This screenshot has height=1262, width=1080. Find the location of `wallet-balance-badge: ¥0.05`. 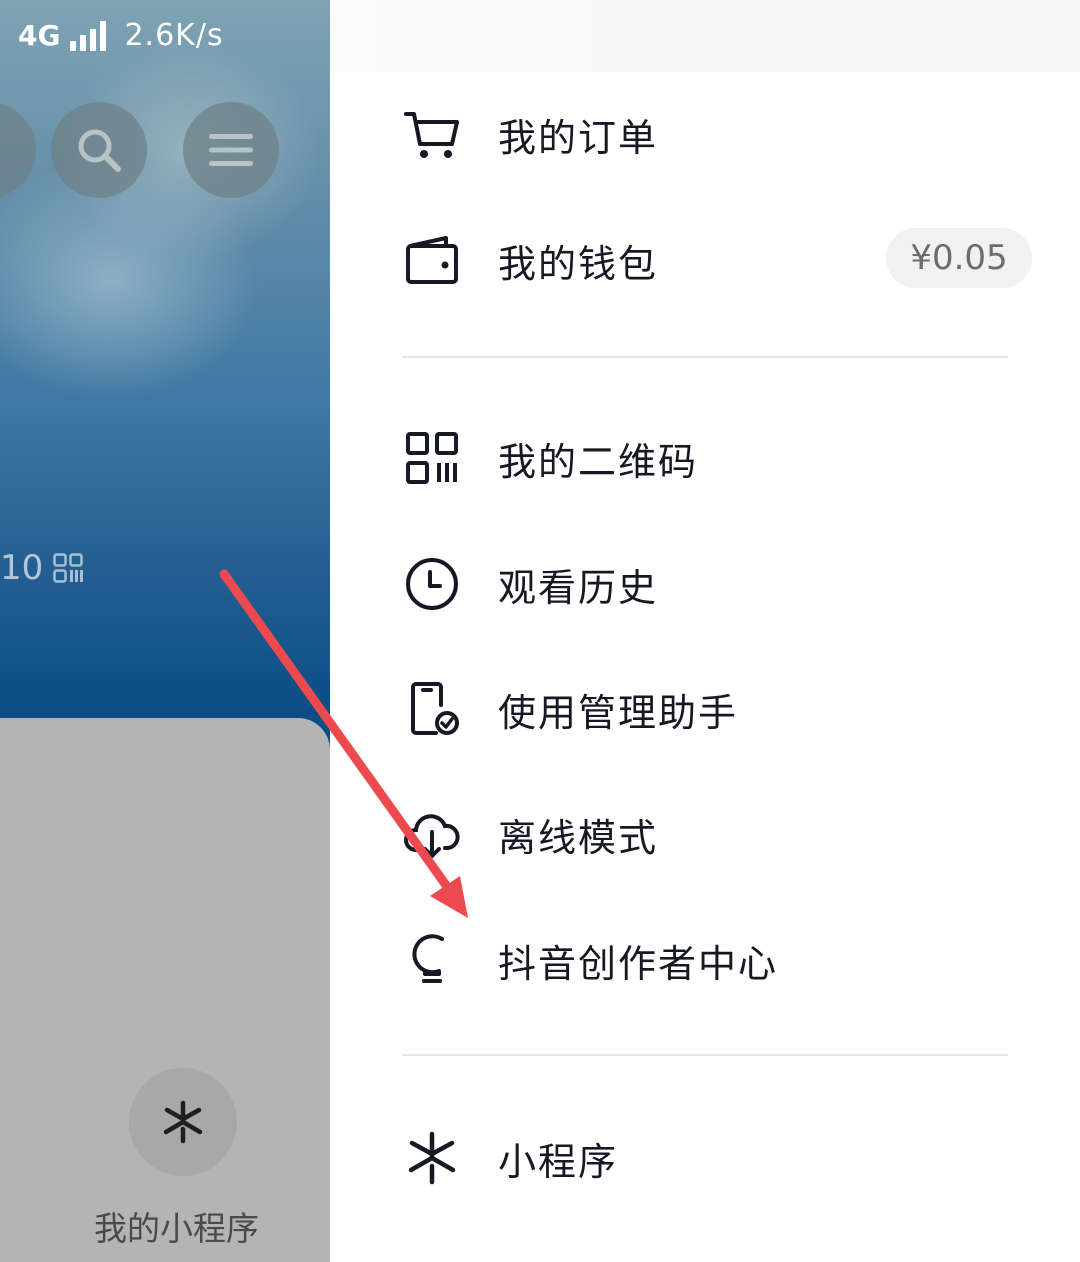

wallet-balance-badge: ¥0.05 is located at coordinates (959, 258).